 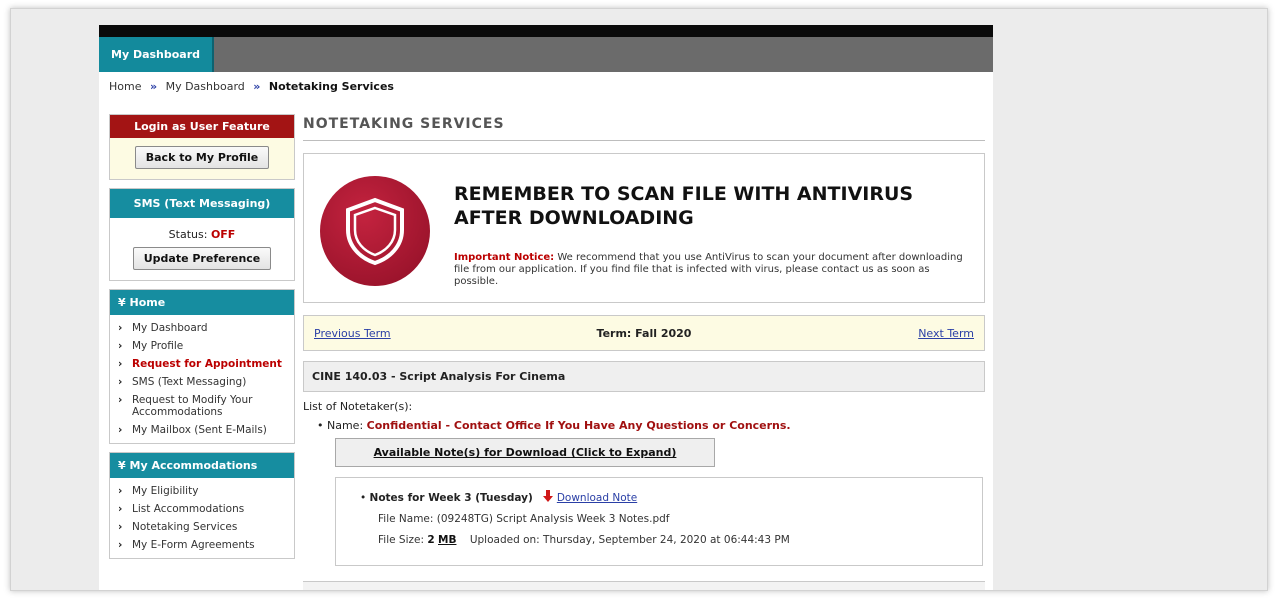 What do you see at coordinates (202, 491) in the screenshot?
I see `sidebar-item-my-eligibility: › My Eligibility` at bounding box center [202, 491].